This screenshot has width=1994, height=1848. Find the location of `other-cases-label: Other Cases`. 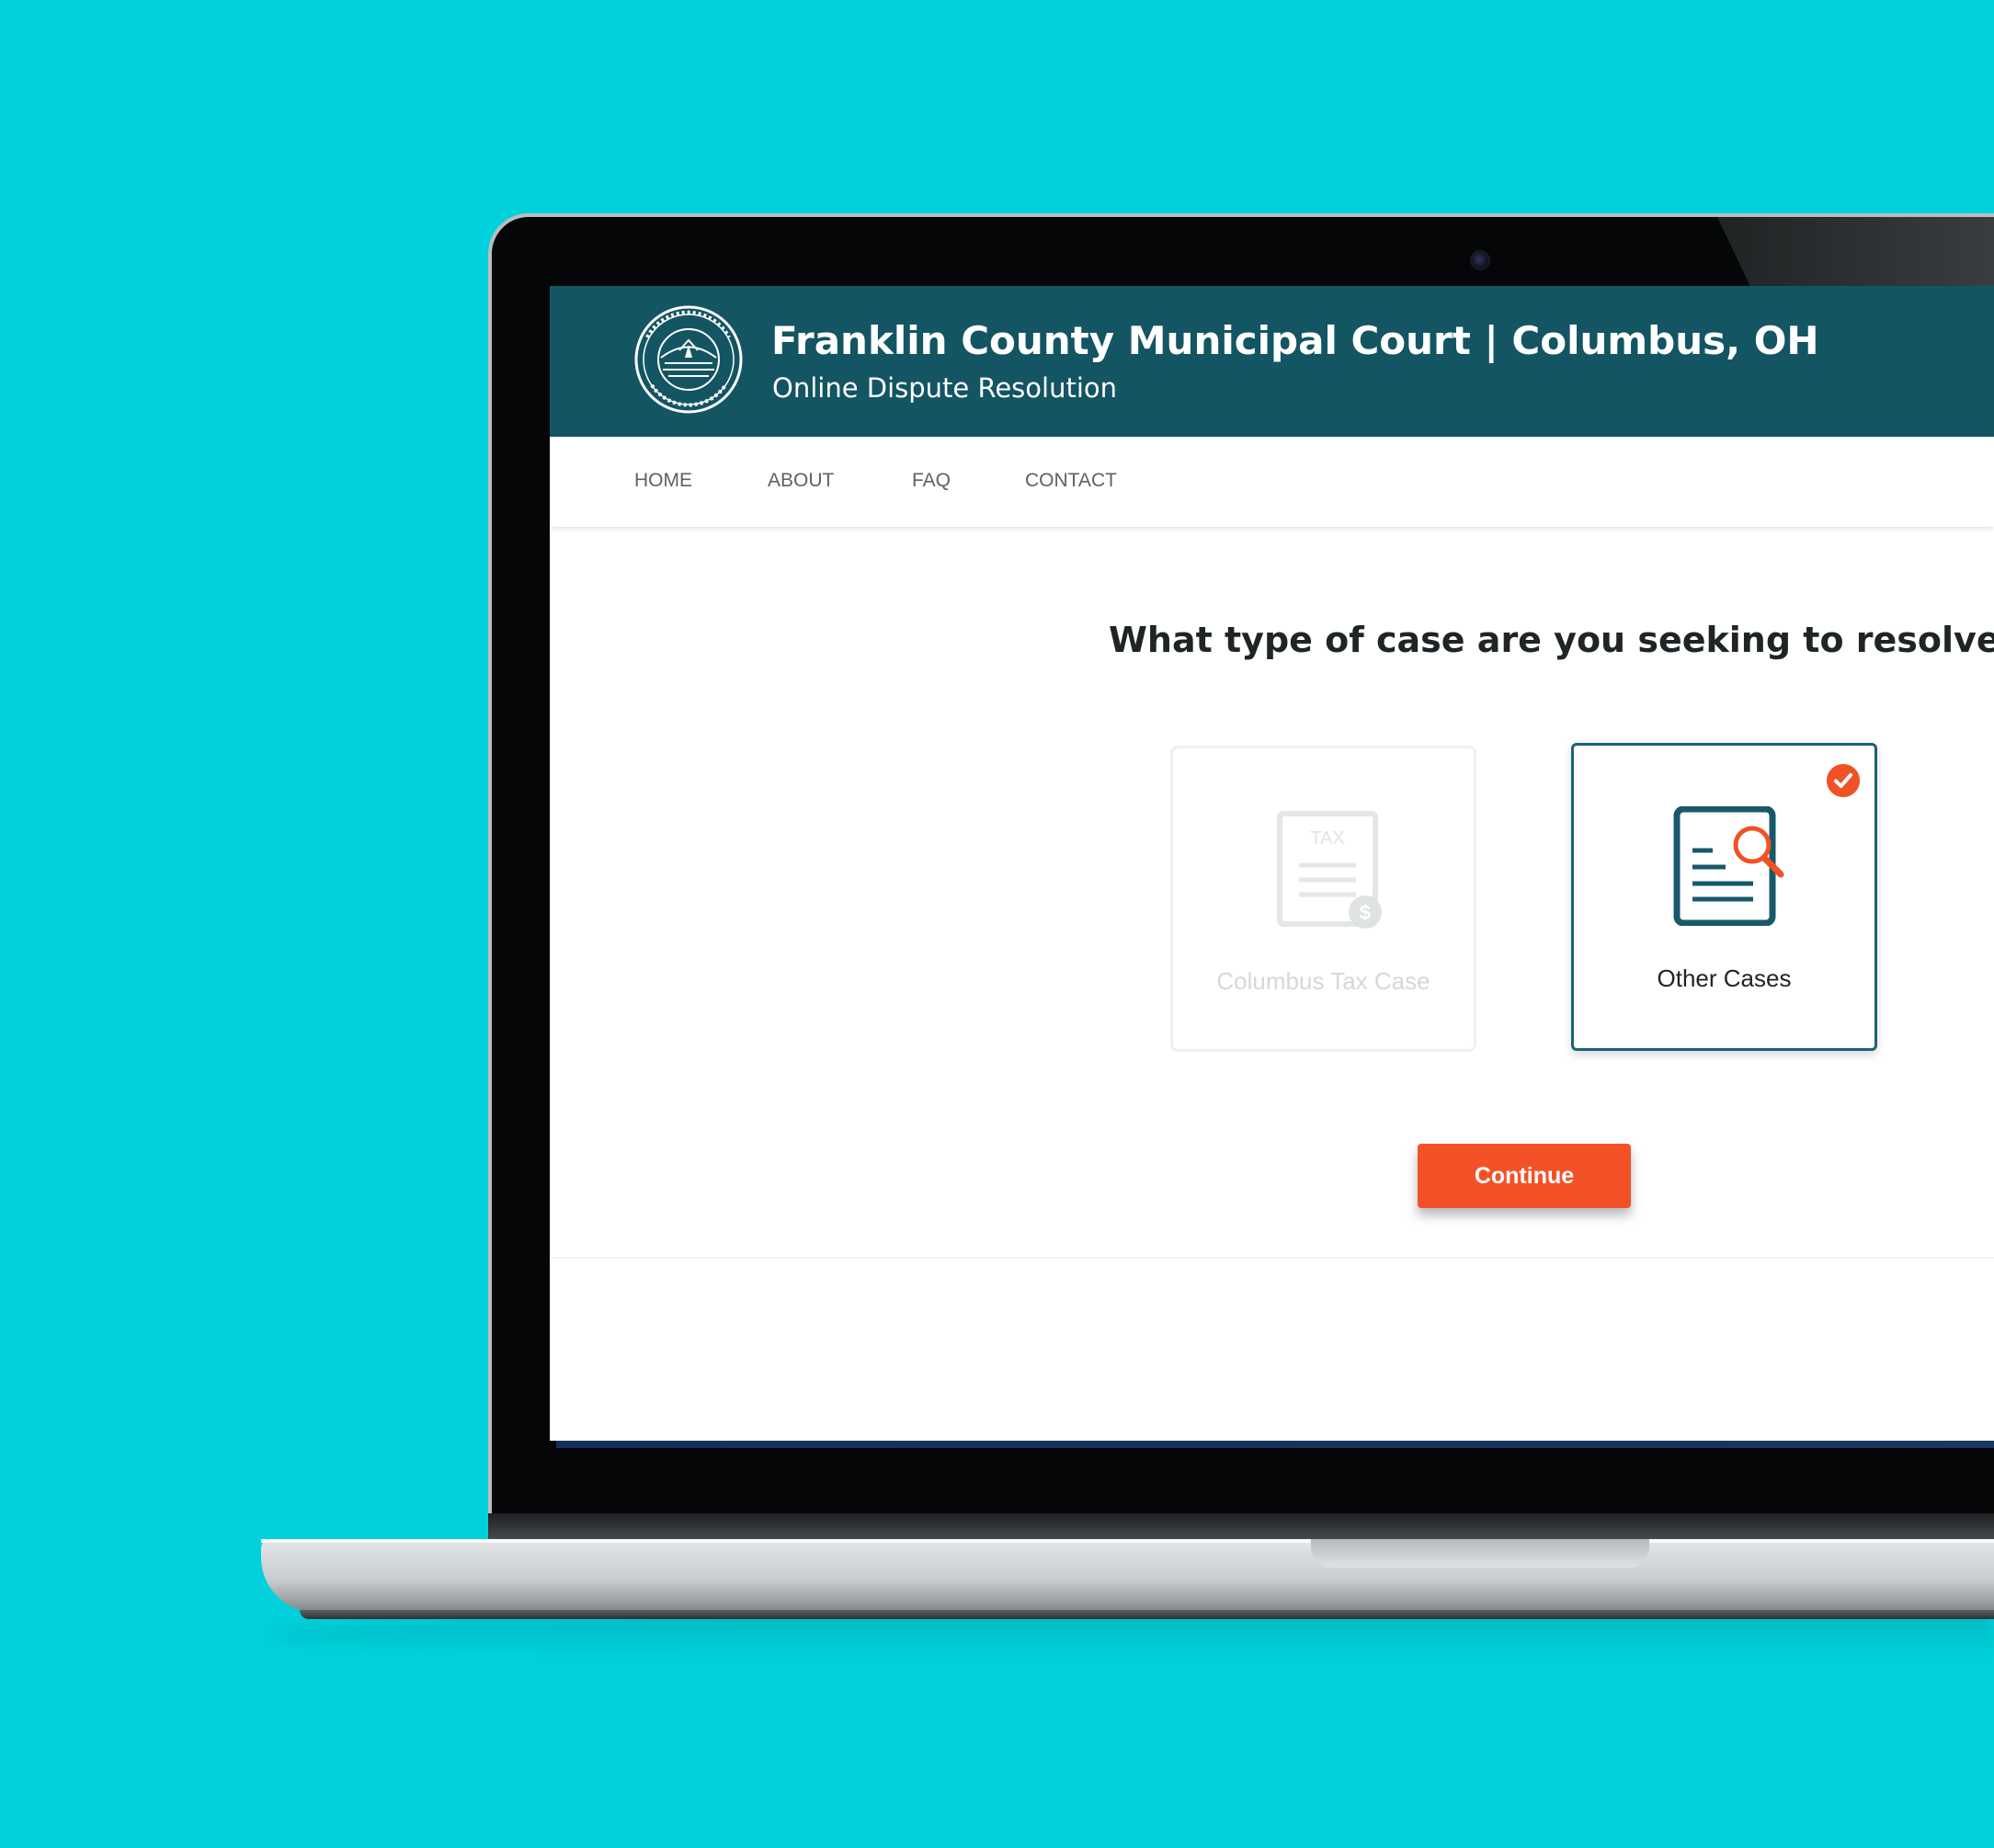

other-cases-label: Other Cases is located at coordinates (1724, 978).